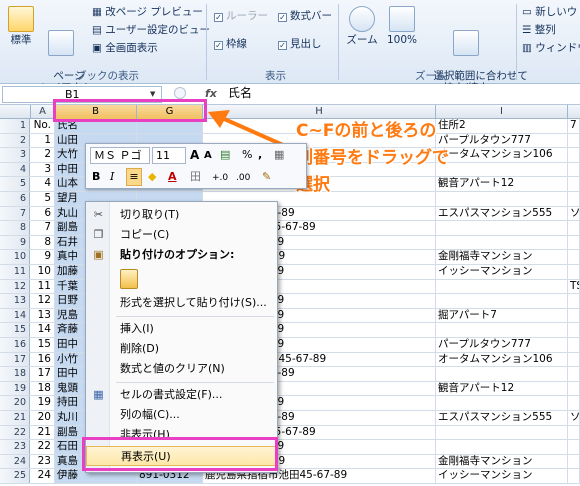  I want to click on cell-a: 2, so click(43, 155).